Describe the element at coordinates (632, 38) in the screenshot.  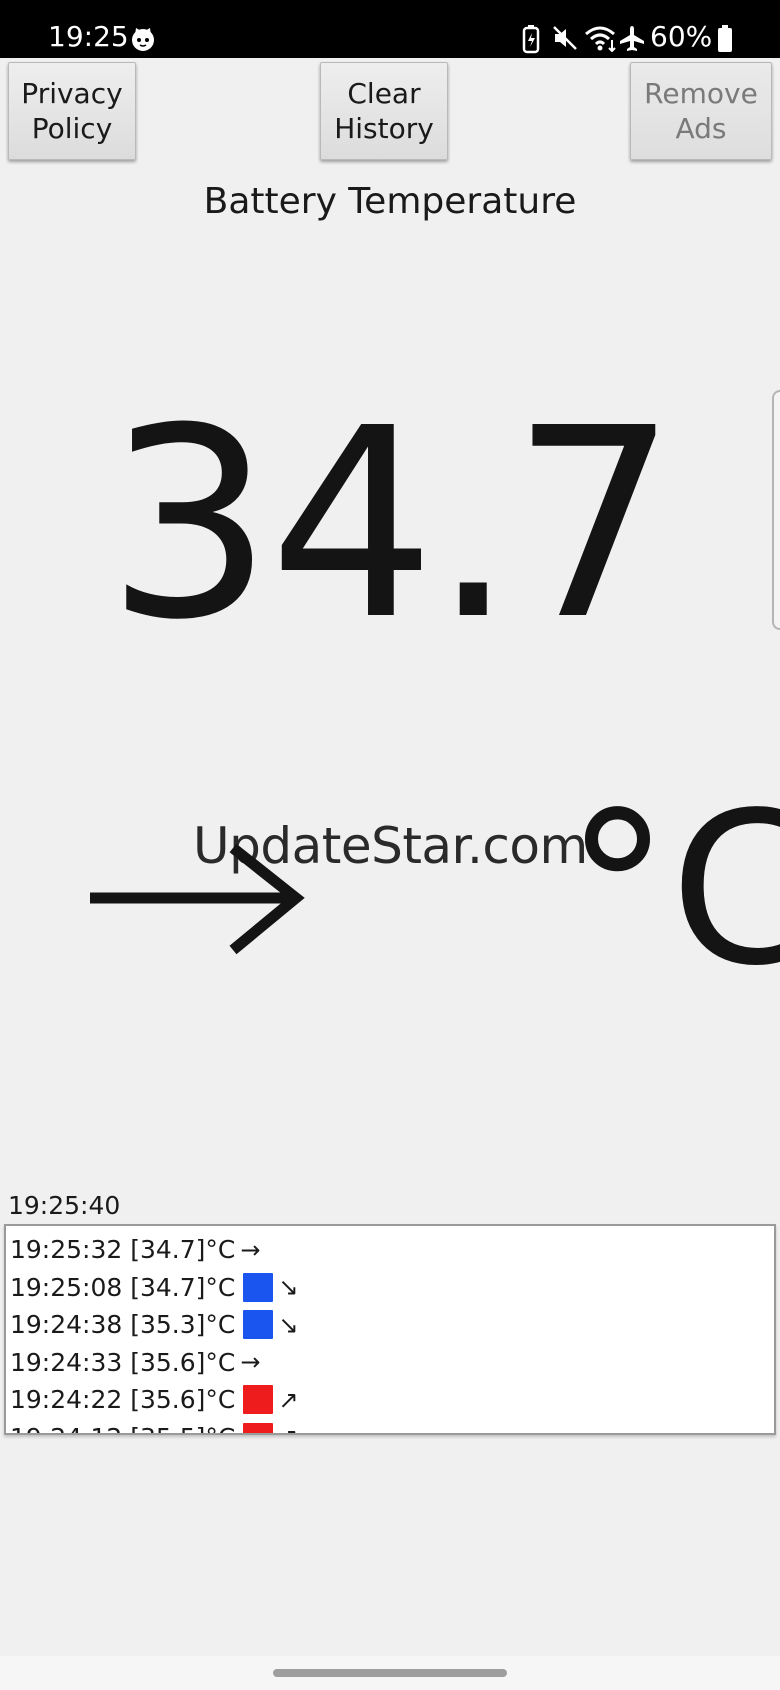
I see `airplane-icon` at that location.